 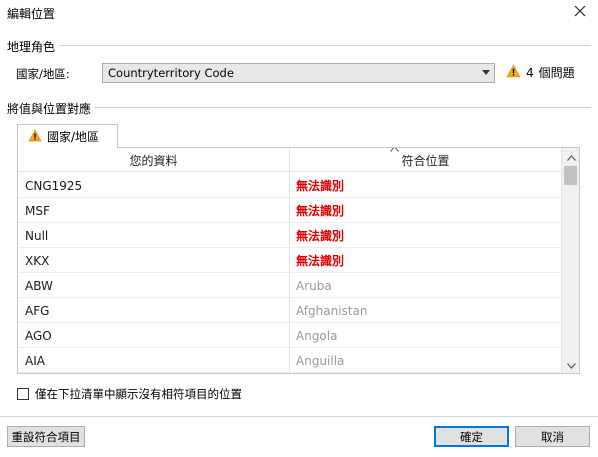 What do you see at coordinates (38, 335) in the screenshot?
I see `your-data-cell: AGO` at bounding box center [38, 335].